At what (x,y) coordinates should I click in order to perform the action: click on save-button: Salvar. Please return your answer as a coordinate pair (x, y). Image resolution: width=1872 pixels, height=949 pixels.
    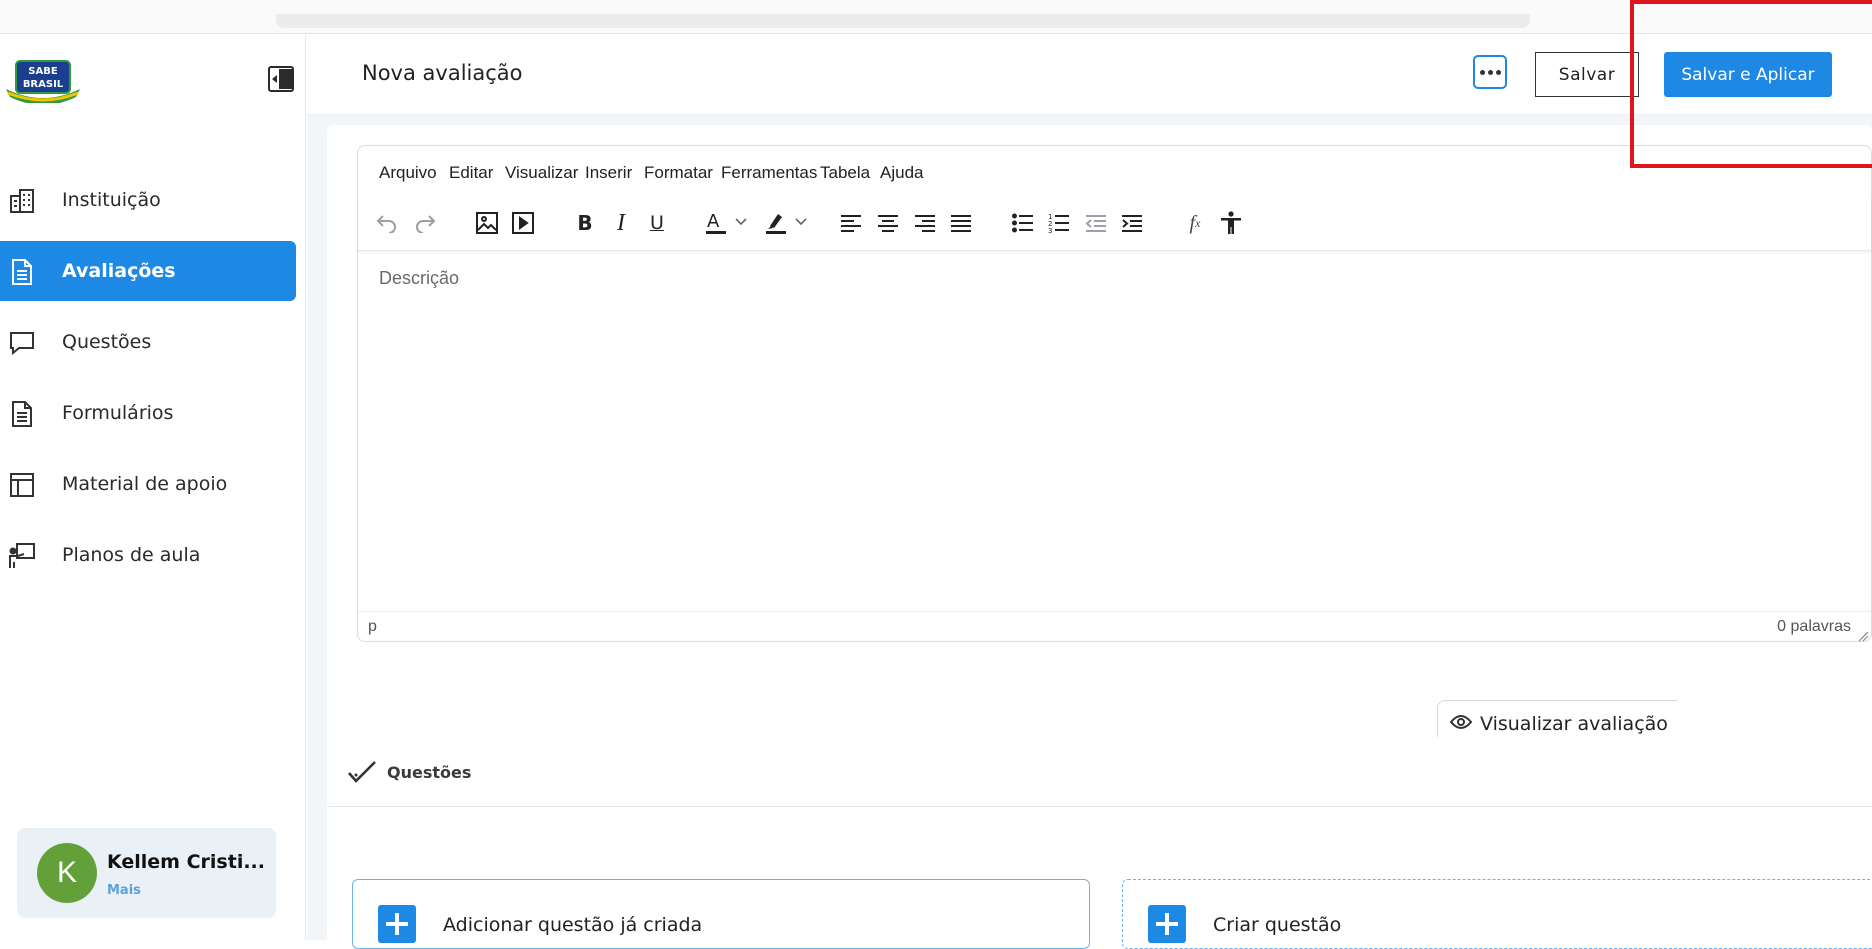
    Looking at the image, I should click on (1587, 74).